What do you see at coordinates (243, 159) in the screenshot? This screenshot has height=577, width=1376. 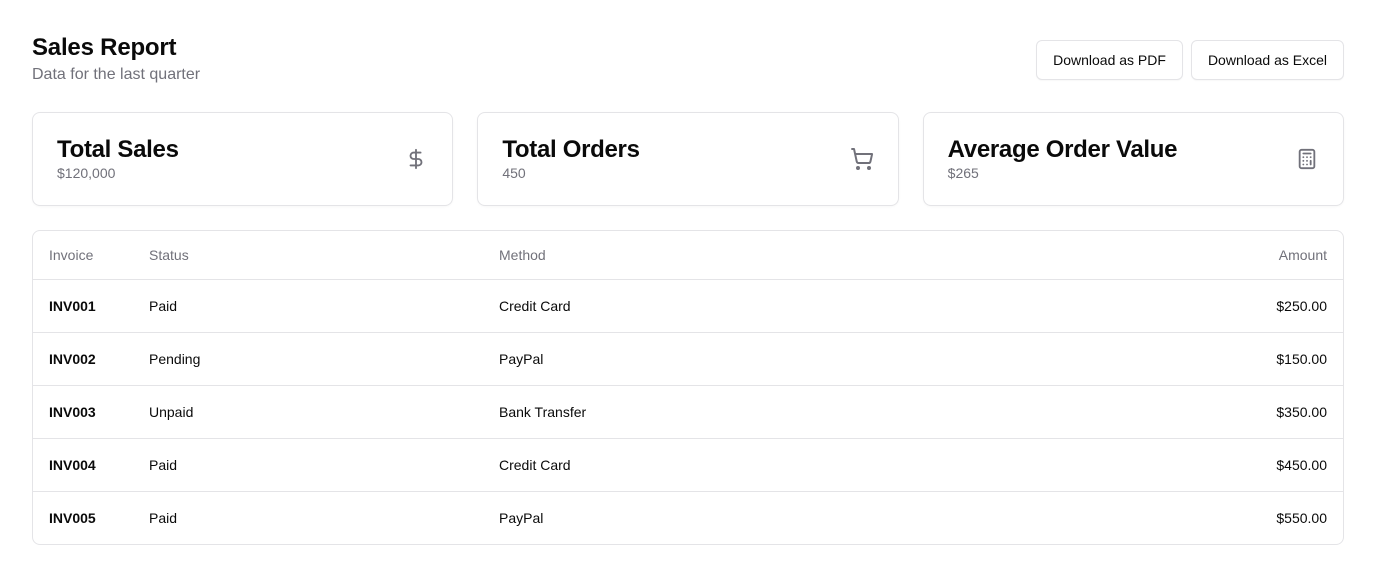 I see `total-sales-card: Total Sales $120,000` at bounding box center [243, 159].